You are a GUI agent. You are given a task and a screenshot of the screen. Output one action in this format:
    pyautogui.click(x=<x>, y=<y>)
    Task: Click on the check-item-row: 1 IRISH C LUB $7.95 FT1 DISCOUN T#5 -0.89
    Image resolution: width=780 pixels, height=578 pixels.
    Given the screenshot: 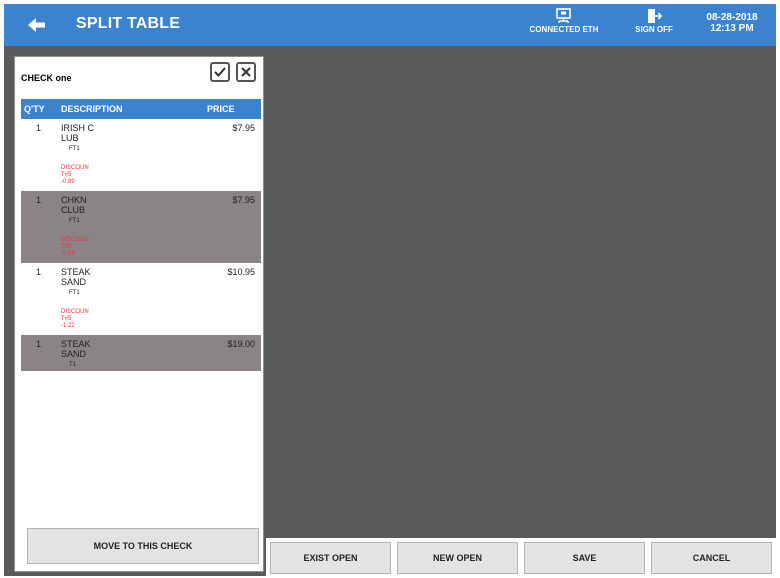 What is the action you would take?
    pyautogui.click(x=141, y=155)
    